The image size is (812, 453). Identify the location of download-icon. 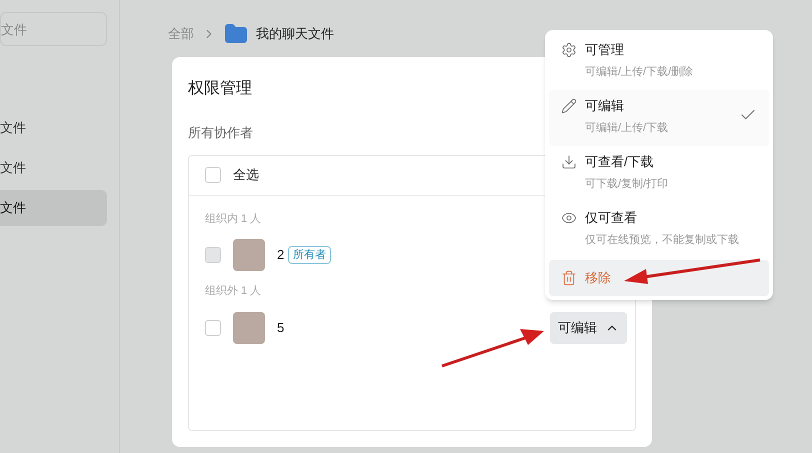
(569, 162).